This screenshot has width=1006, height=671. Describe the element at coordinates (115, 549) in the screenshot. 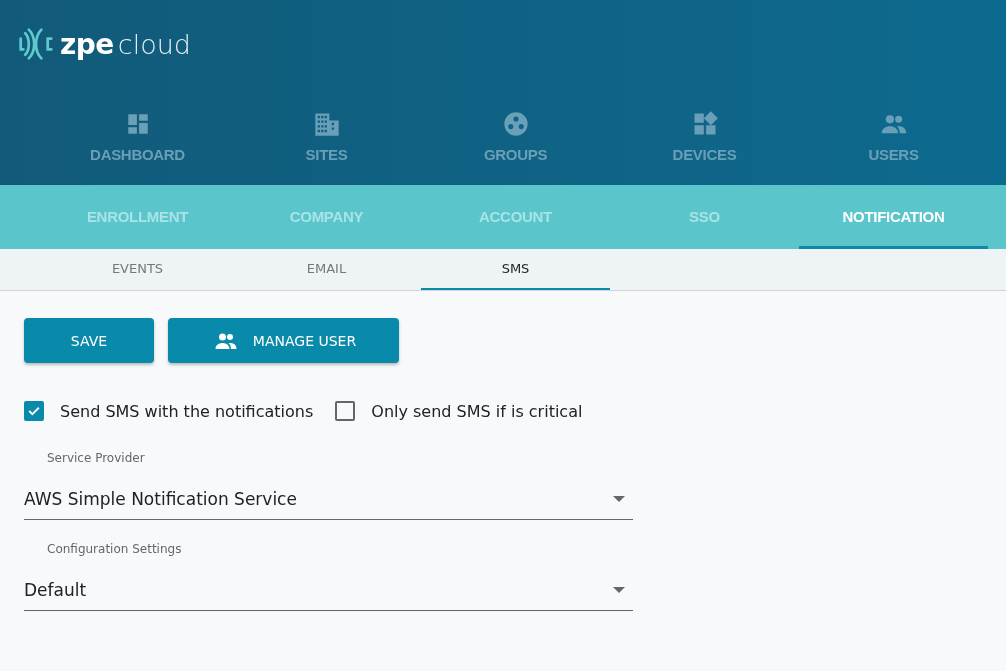

I see `field-label: Configuration Settings` at that location.